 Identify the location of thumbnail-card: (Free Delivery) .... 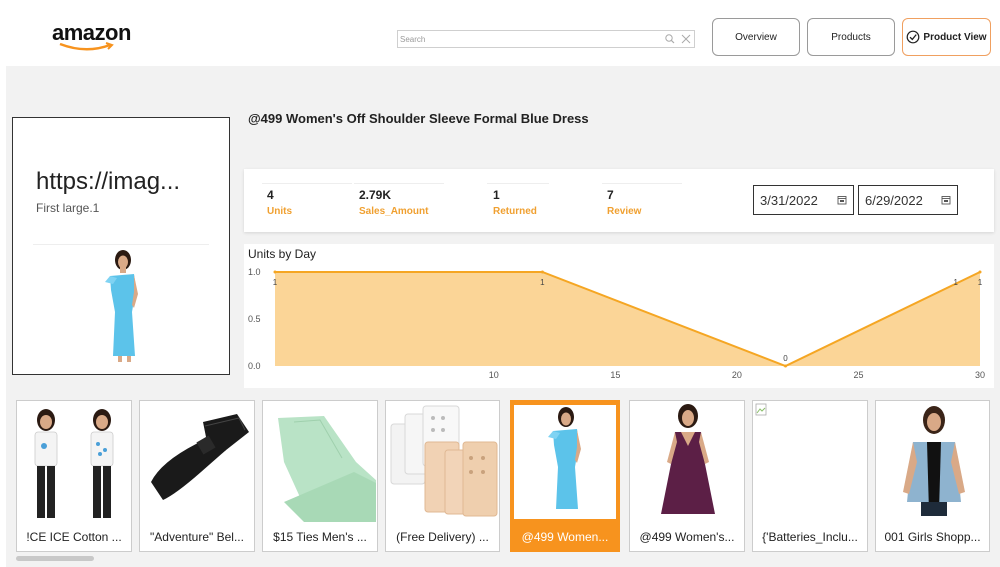
(442, 476).